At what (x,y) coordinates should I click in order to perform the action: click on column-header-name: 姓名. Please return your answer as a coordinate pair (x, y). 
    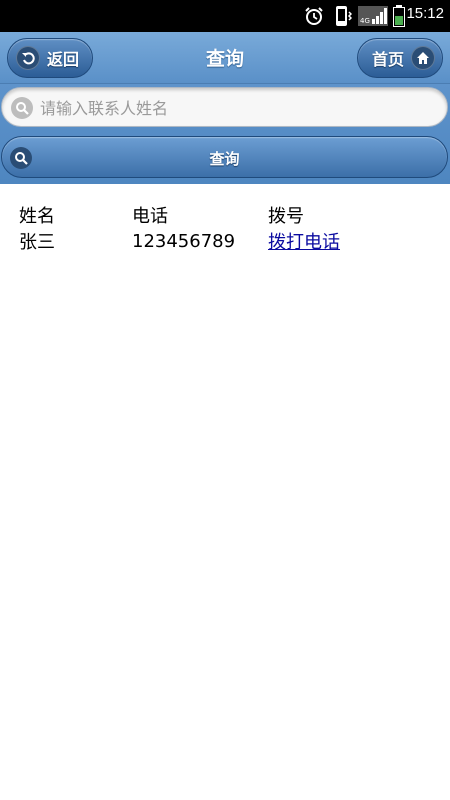
    Looking at the image, I should click on (37, 216).